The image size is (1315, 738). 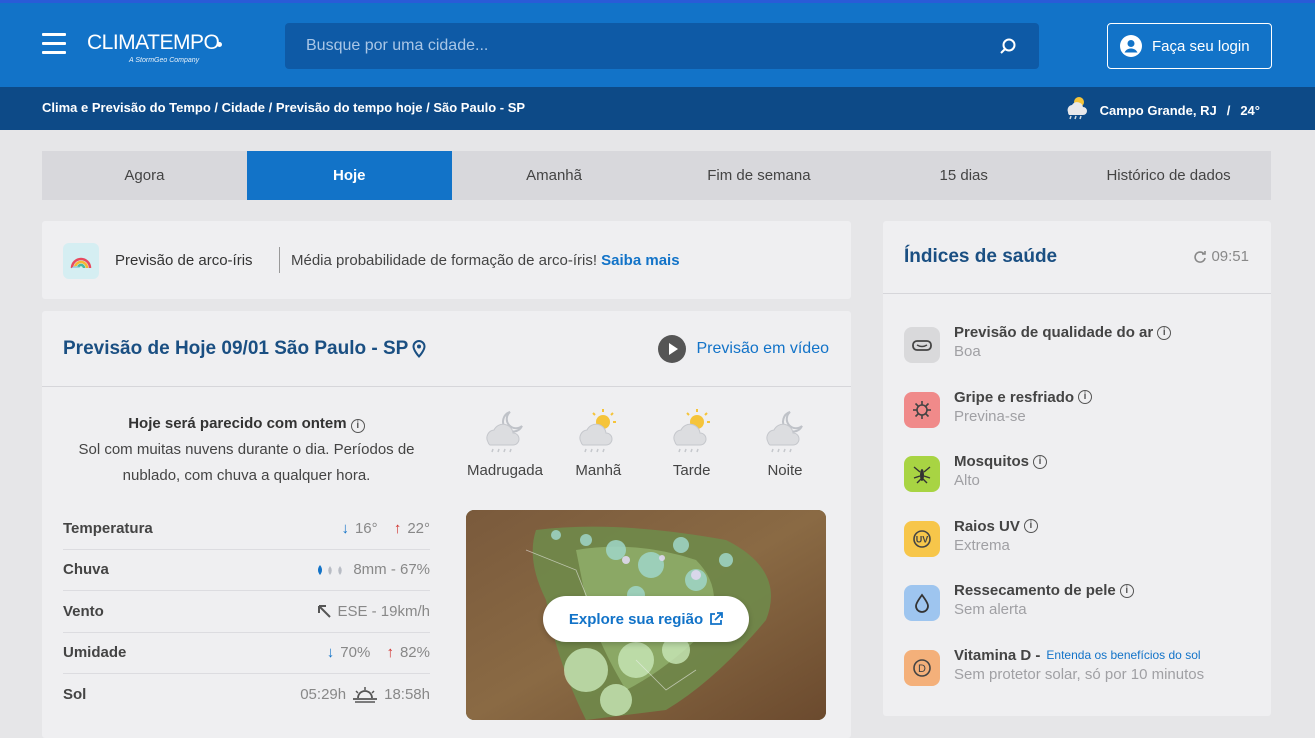 I want to click on health-item-name-text: Previsão de qualidade do ar, so click(x=1054, y=332).